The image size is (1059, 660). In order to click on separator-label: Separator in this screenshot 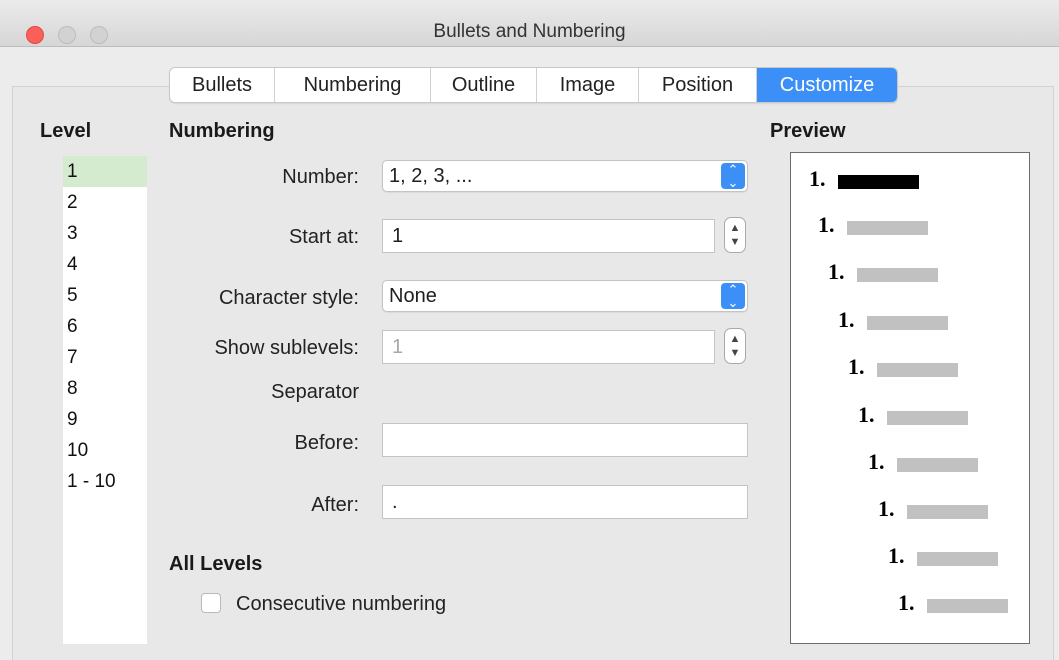, I will do `click(315, 392)`.